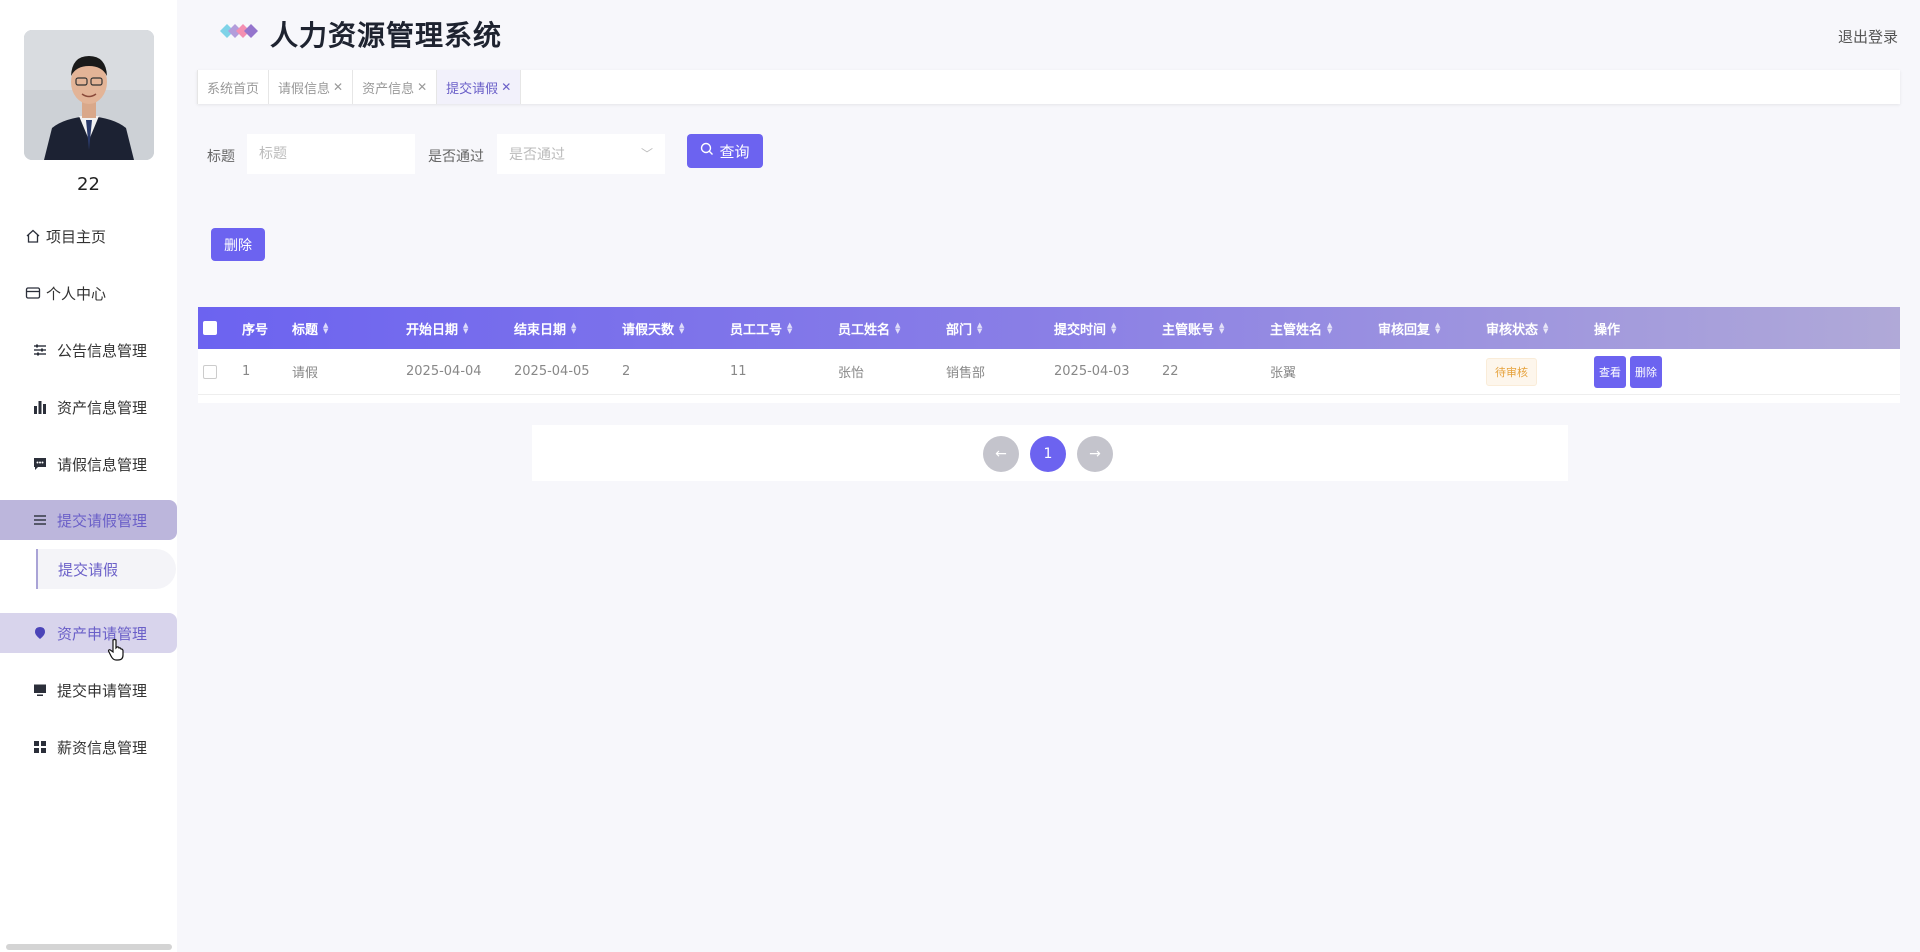  What do you see at coordinates (33, 293) in the screenshot?
I see `card-icon` at bounding box center [33, 293].